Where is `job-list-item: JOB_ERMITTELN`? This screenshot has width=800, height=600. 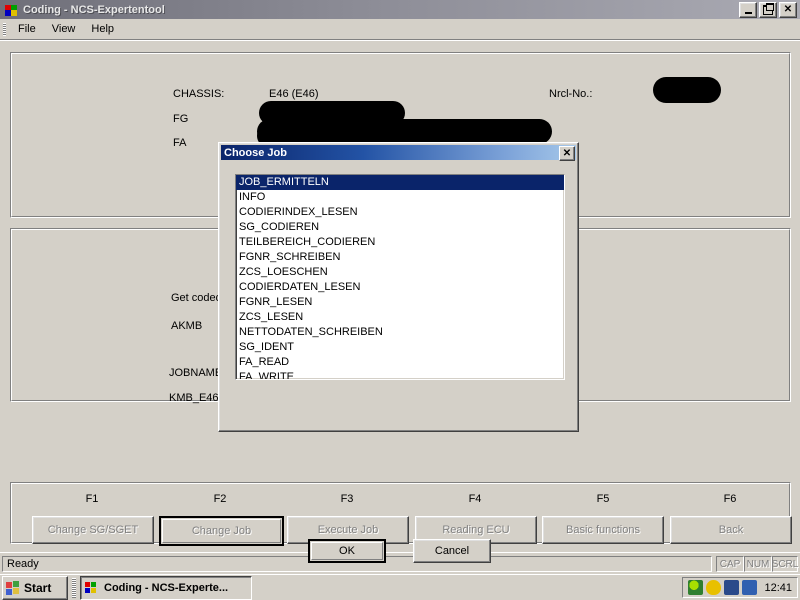
job-list-item: JOB_ERMITTELN is located at coordinates (400, 182).